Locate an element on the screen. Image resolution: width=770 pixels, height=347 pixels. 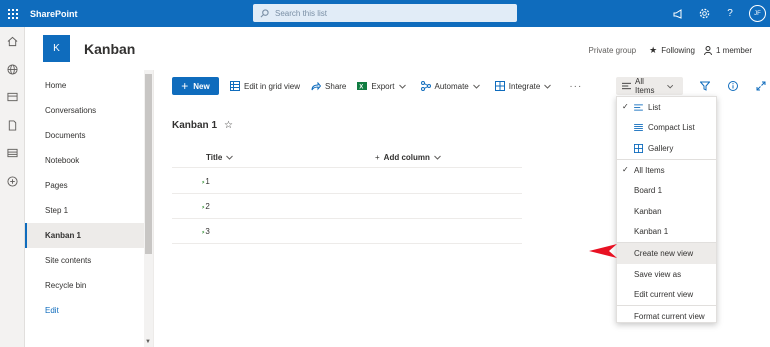
menu-item-list: ✓ List is located at coordinates (666, 107).